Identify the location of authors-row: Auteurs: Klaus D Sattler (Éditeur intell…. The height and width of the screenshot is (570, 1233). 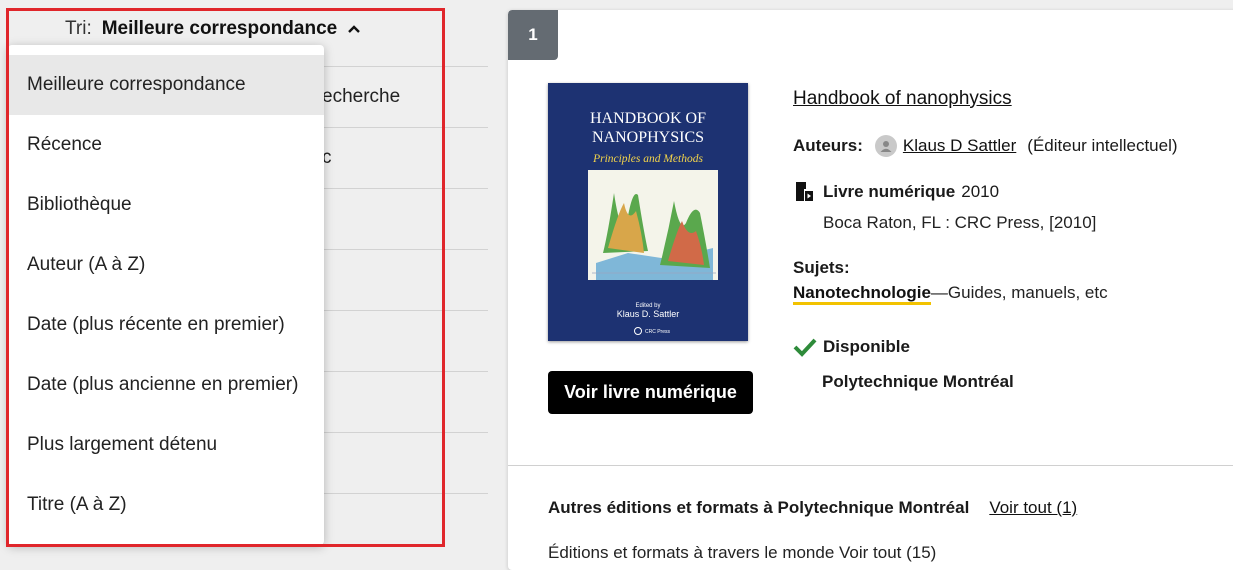
(985, 146).